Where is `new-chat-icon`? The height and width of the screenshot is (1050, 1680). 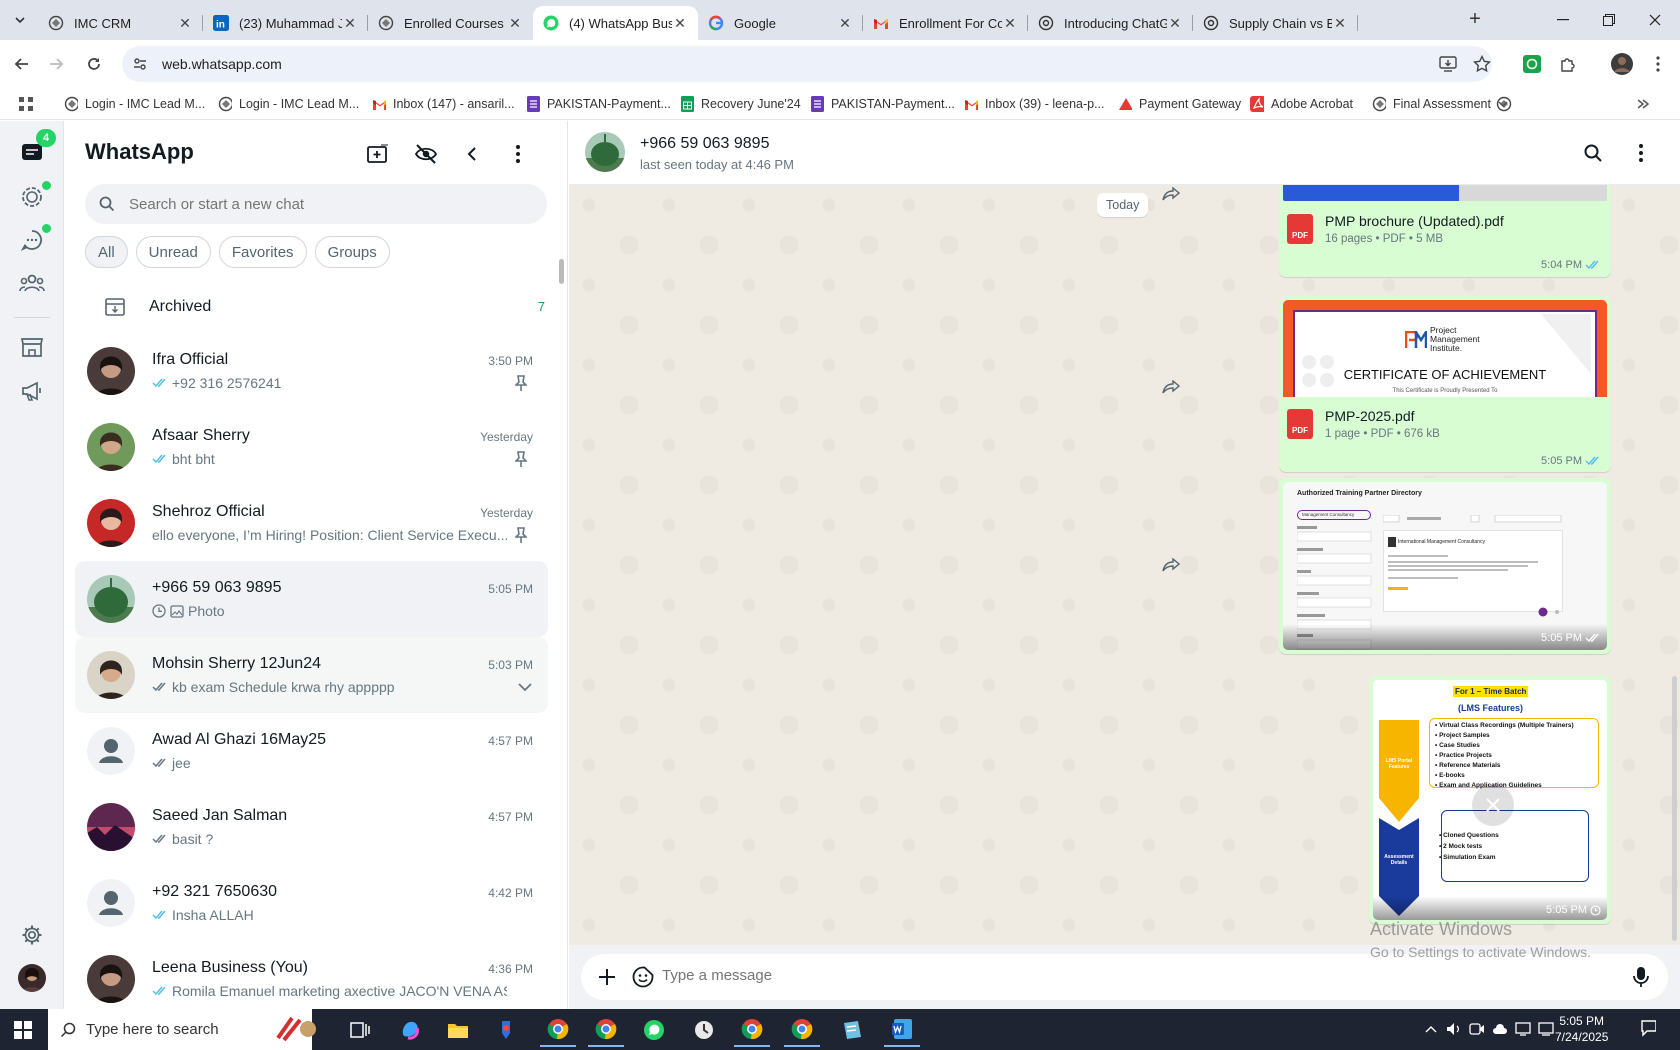
new-chat-icon is located at coordinates (378, 154).